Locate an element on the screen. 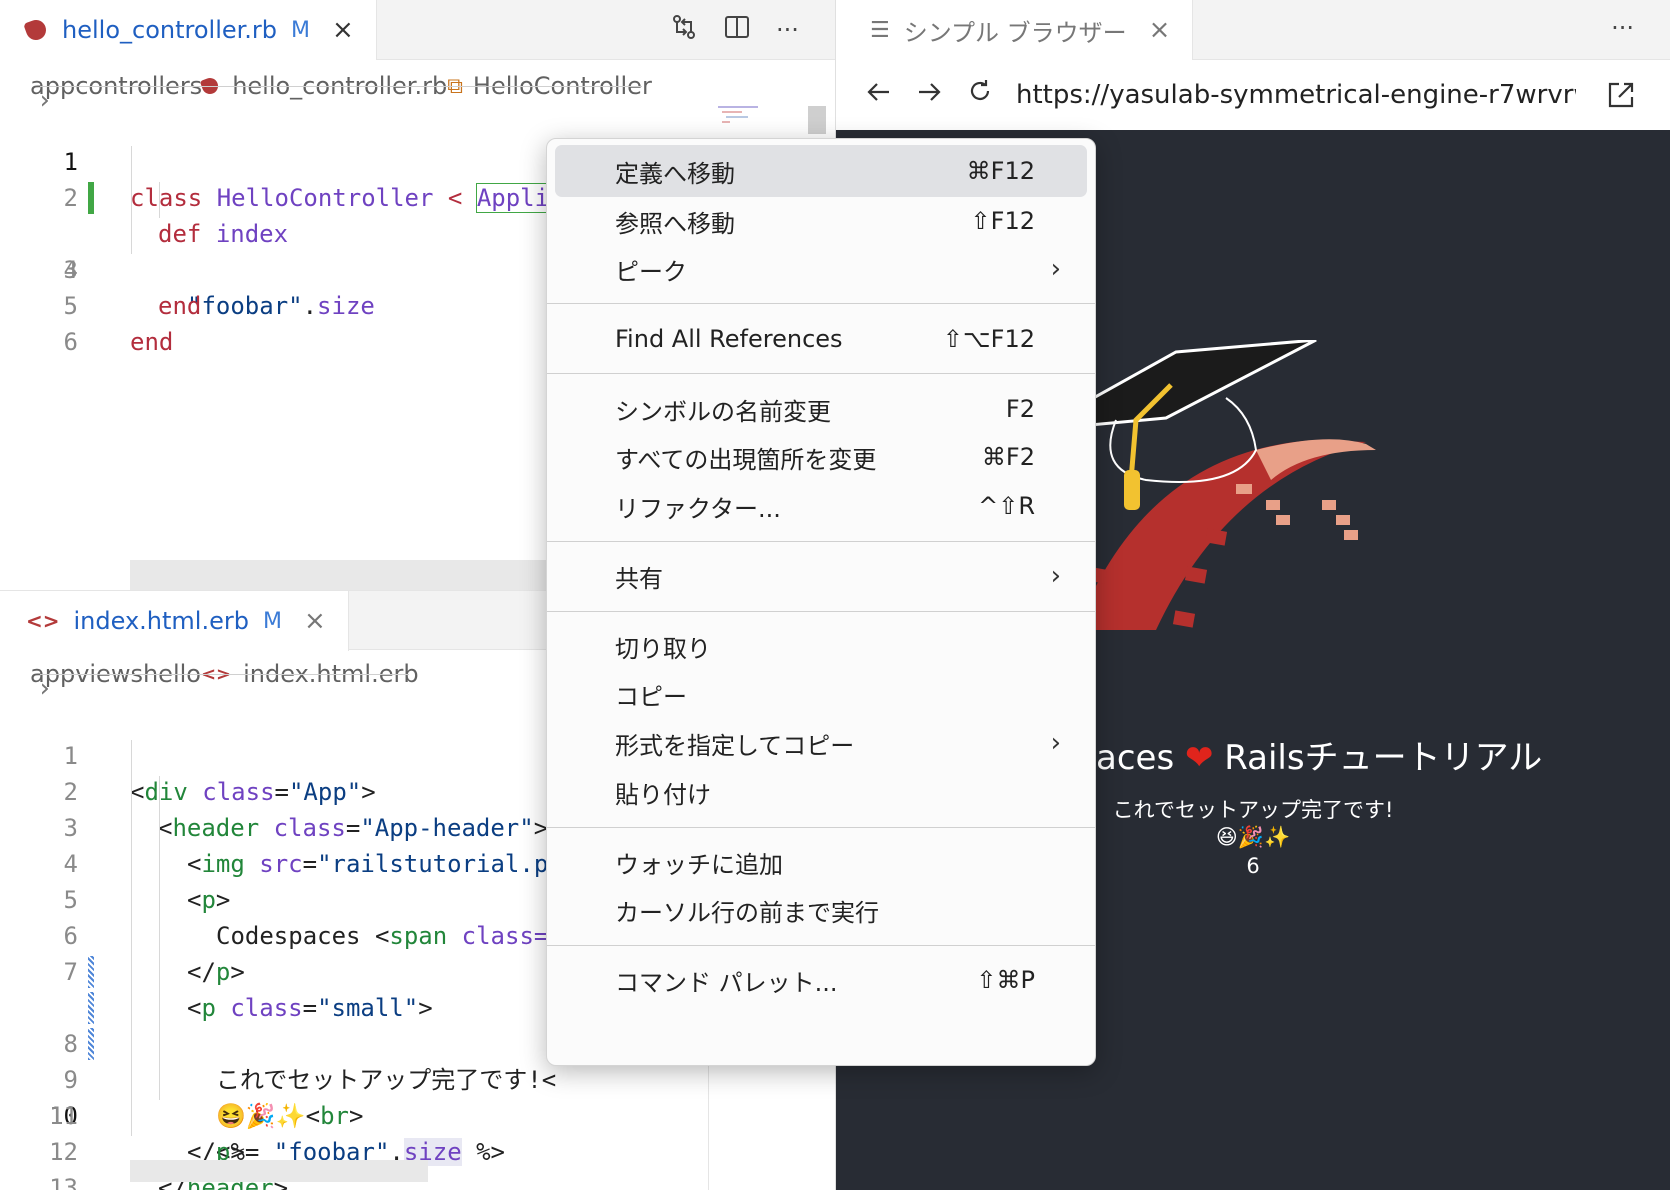  menu-item-peek: ピーク › is located at coordinates (821, 269).